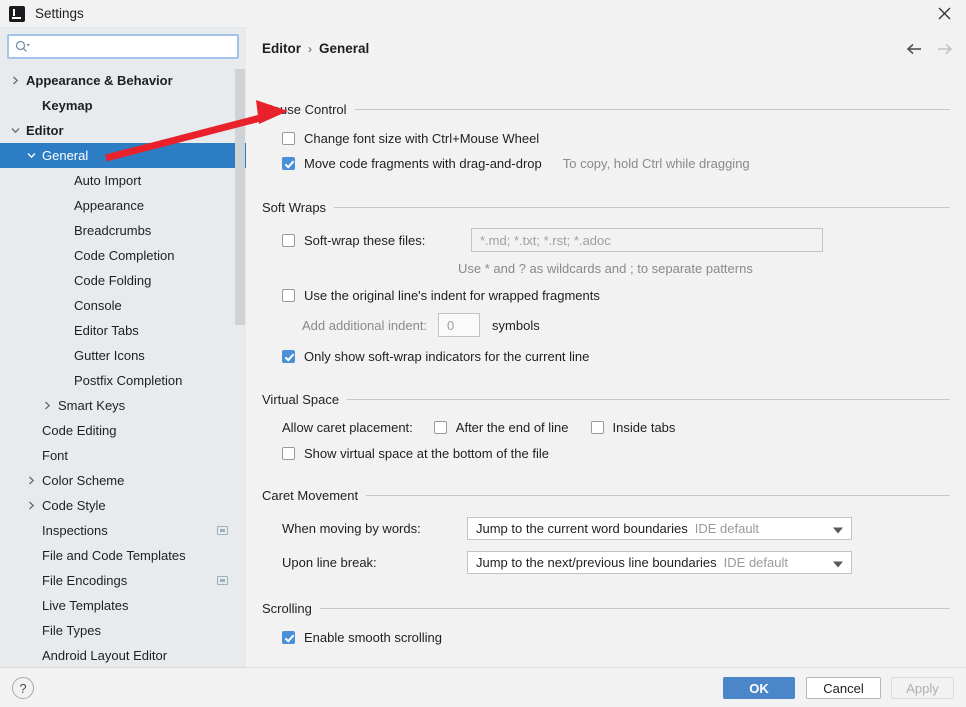 The height and width of the screenshot is (707, 966). I want to click on additional-indent-unit: symbols, so click(516, 325).